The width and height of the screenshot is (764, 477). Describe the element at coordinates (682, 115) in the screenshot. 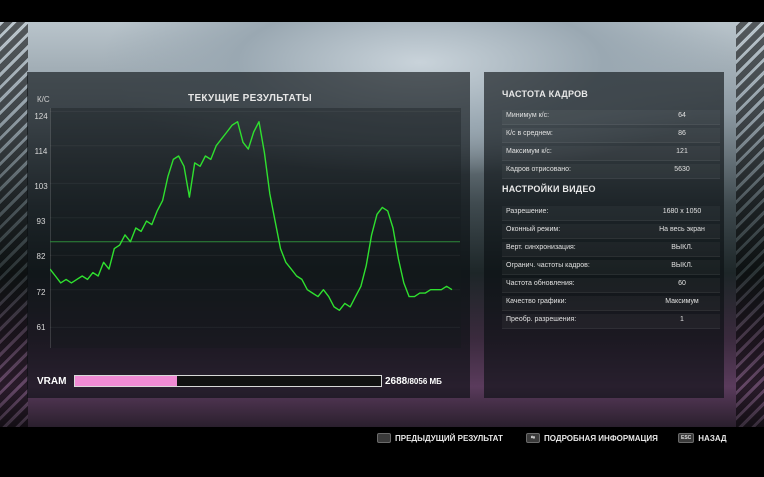

I see `fps-stat-row-value: 64` at that location.